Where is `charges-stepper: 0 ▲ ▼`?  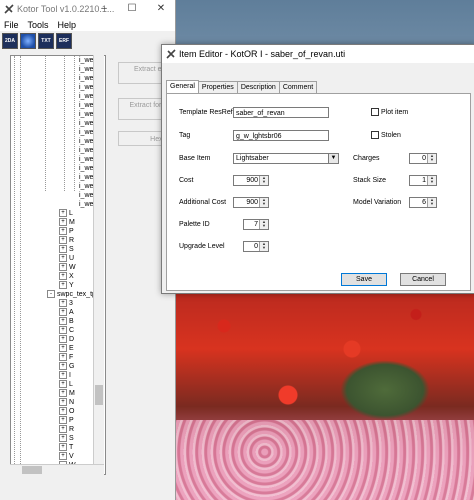
charges-stepper: 0 ▲ ▼ is located at coordinates (423, 158).